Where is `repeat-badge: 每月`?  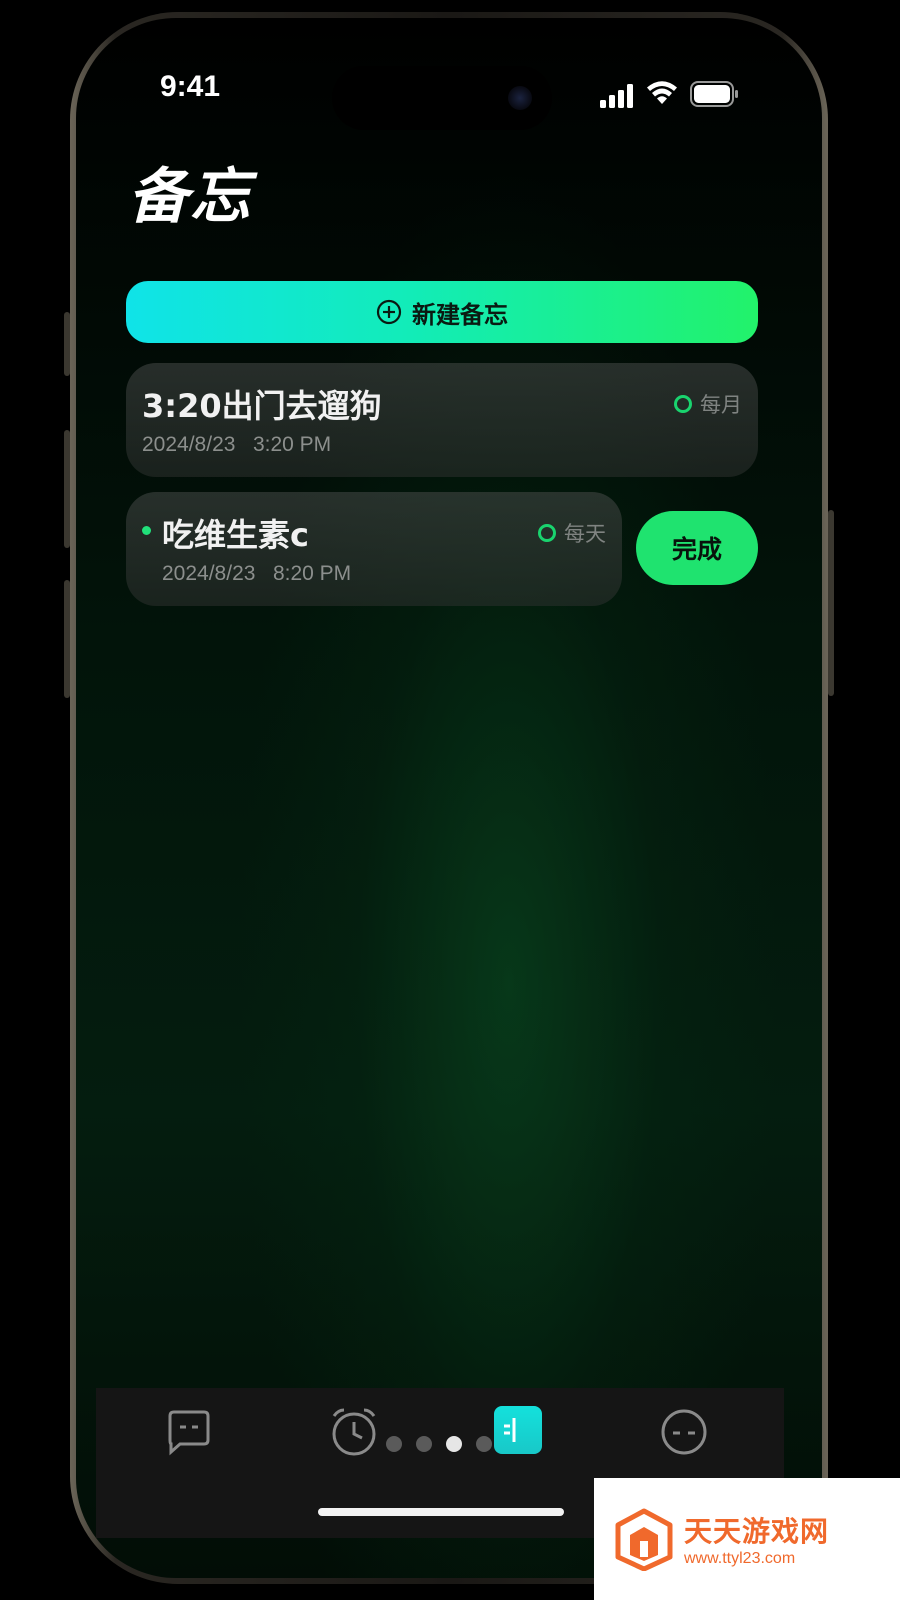
repeat-badge: 每月 is located at coordinates (708, 404).